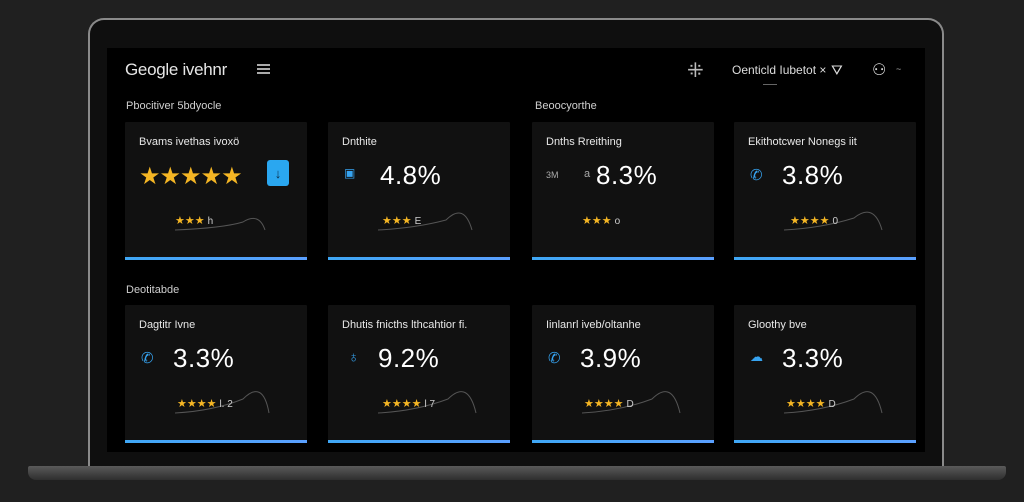  I want to click on top-bar: Geogle ivehnr ⁜ Oenticld Iubetot × ⛛ ⚇ ~, so click(516, 70).